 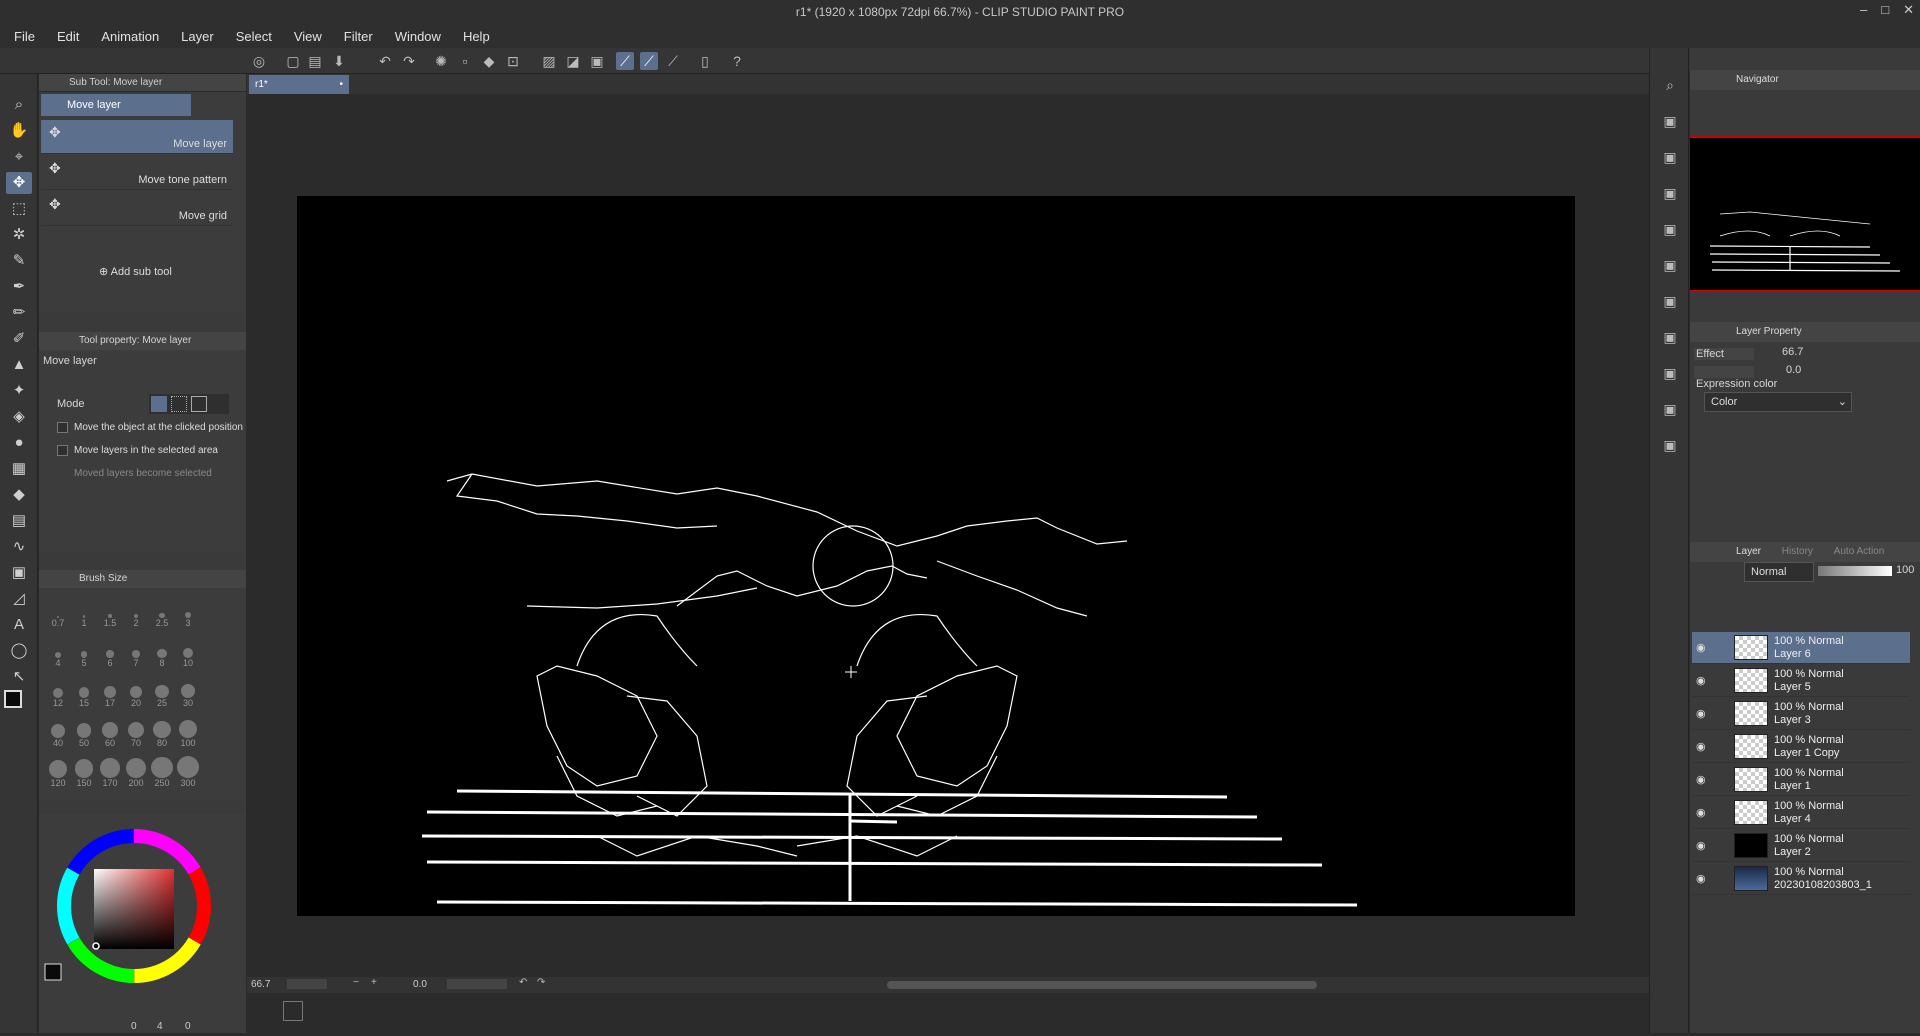 What do you see at coordinates (1801, 681) in the screenshot?
I see `layer-row: ◉ 100 % Normal Layer 5` at bounding box center [1801, 681].